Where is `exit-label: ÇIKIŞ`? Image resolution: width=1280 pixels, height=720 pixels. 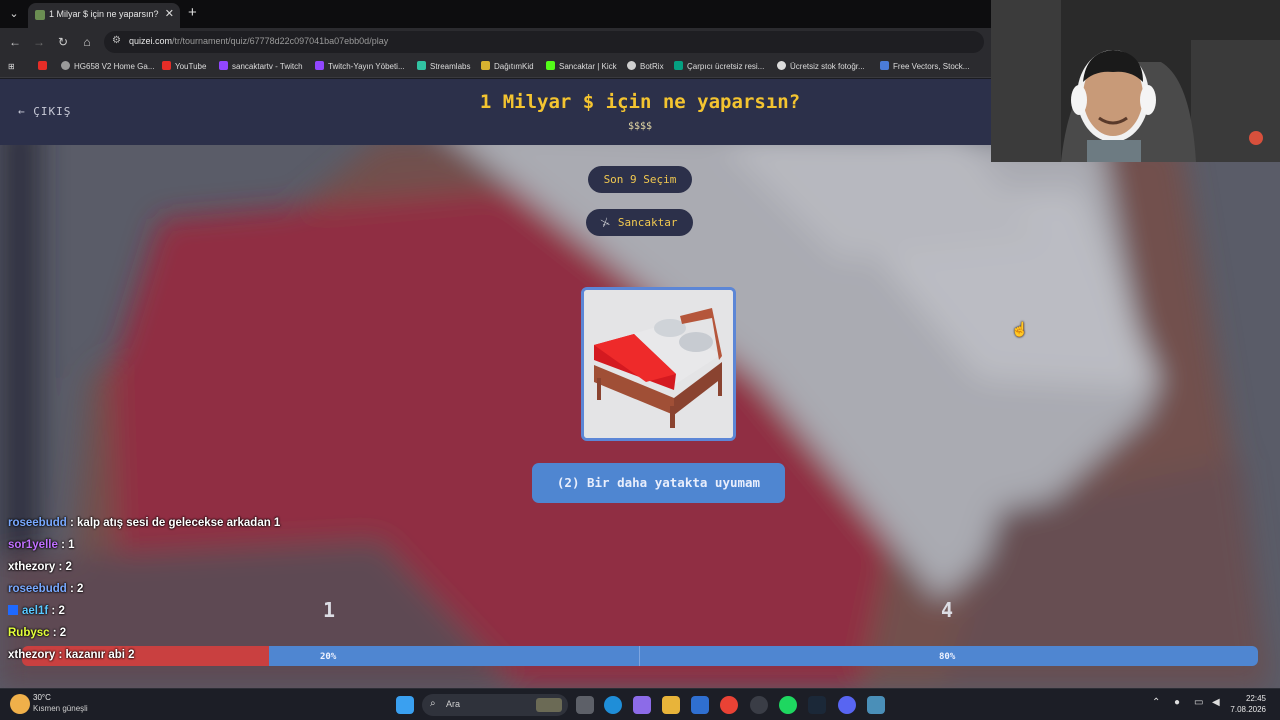
exit-label: ÇIKIŞ is located at coordinates (52, 111).